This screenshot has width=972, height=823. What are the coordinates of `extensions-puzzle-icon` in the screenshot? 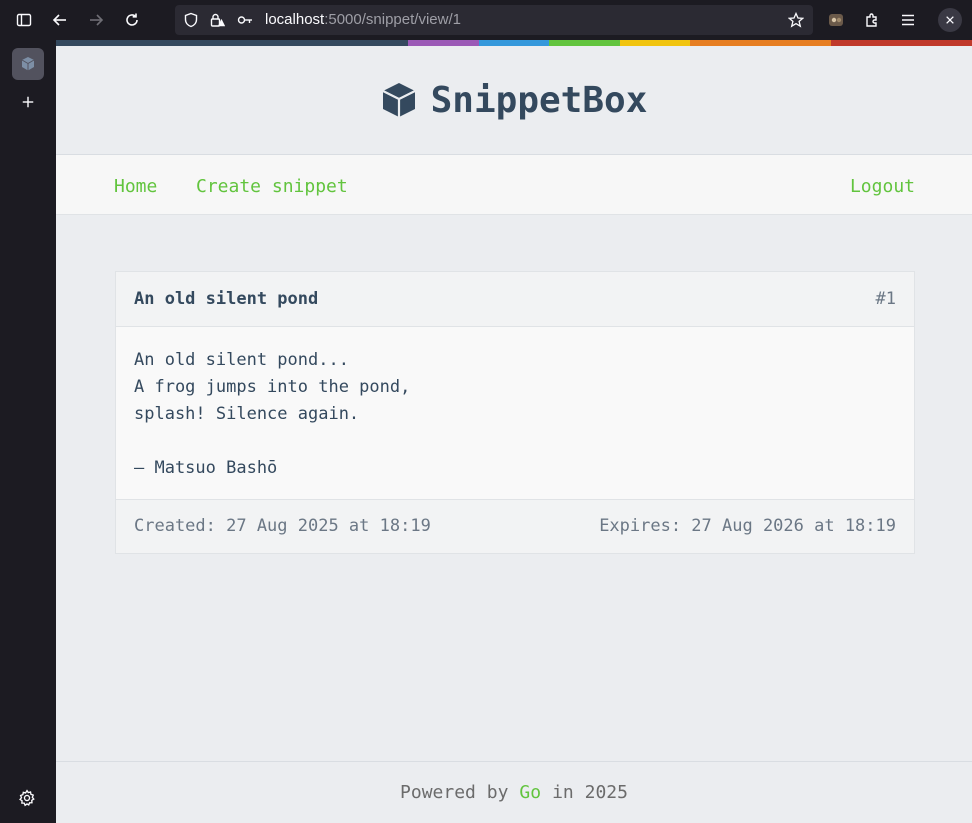 It's located at (872, 20).